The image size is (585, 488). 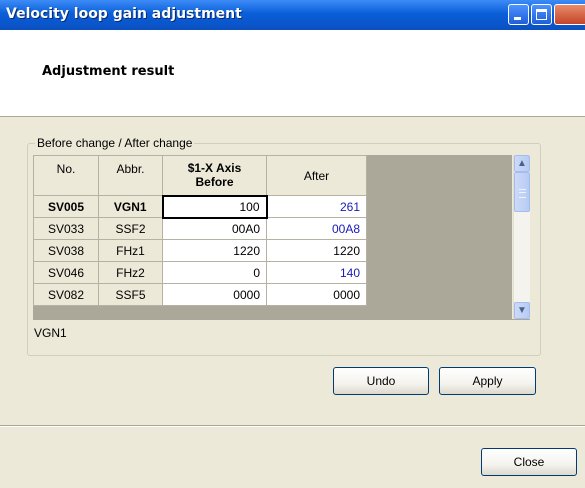 I want to click on maximize-button, so click(x=541, y=14).